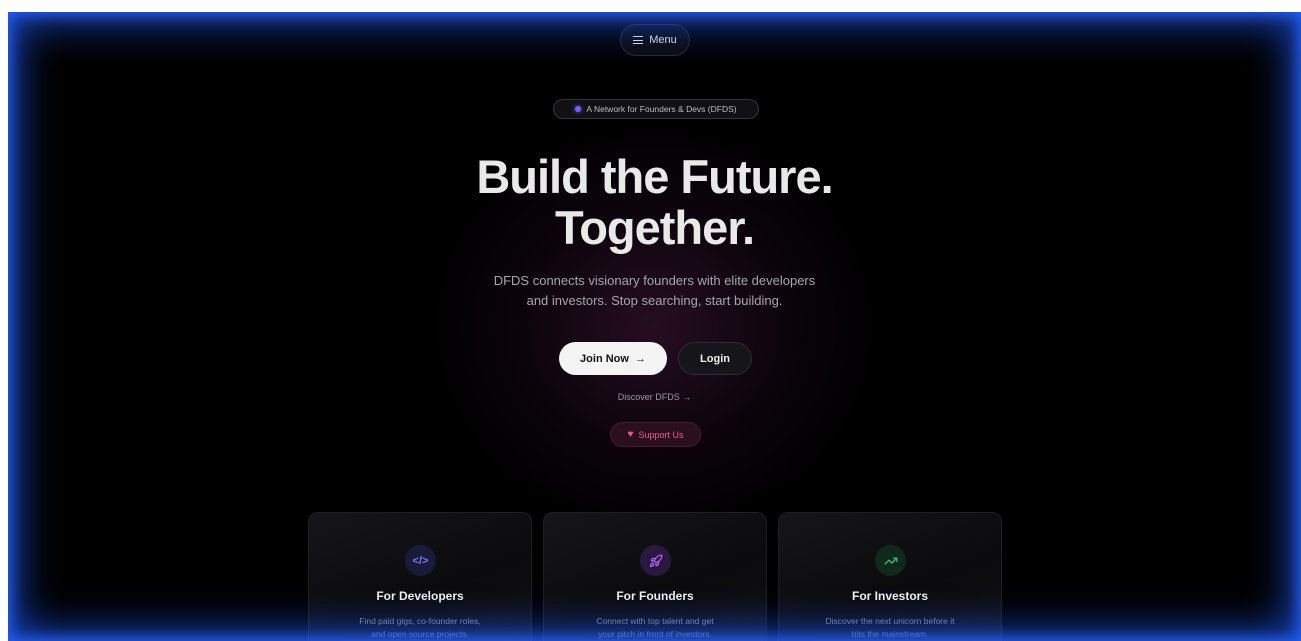  Describe the element at coordinates (640, 358) in the screenshot. I see `arrow-right-icon: →` at that location.